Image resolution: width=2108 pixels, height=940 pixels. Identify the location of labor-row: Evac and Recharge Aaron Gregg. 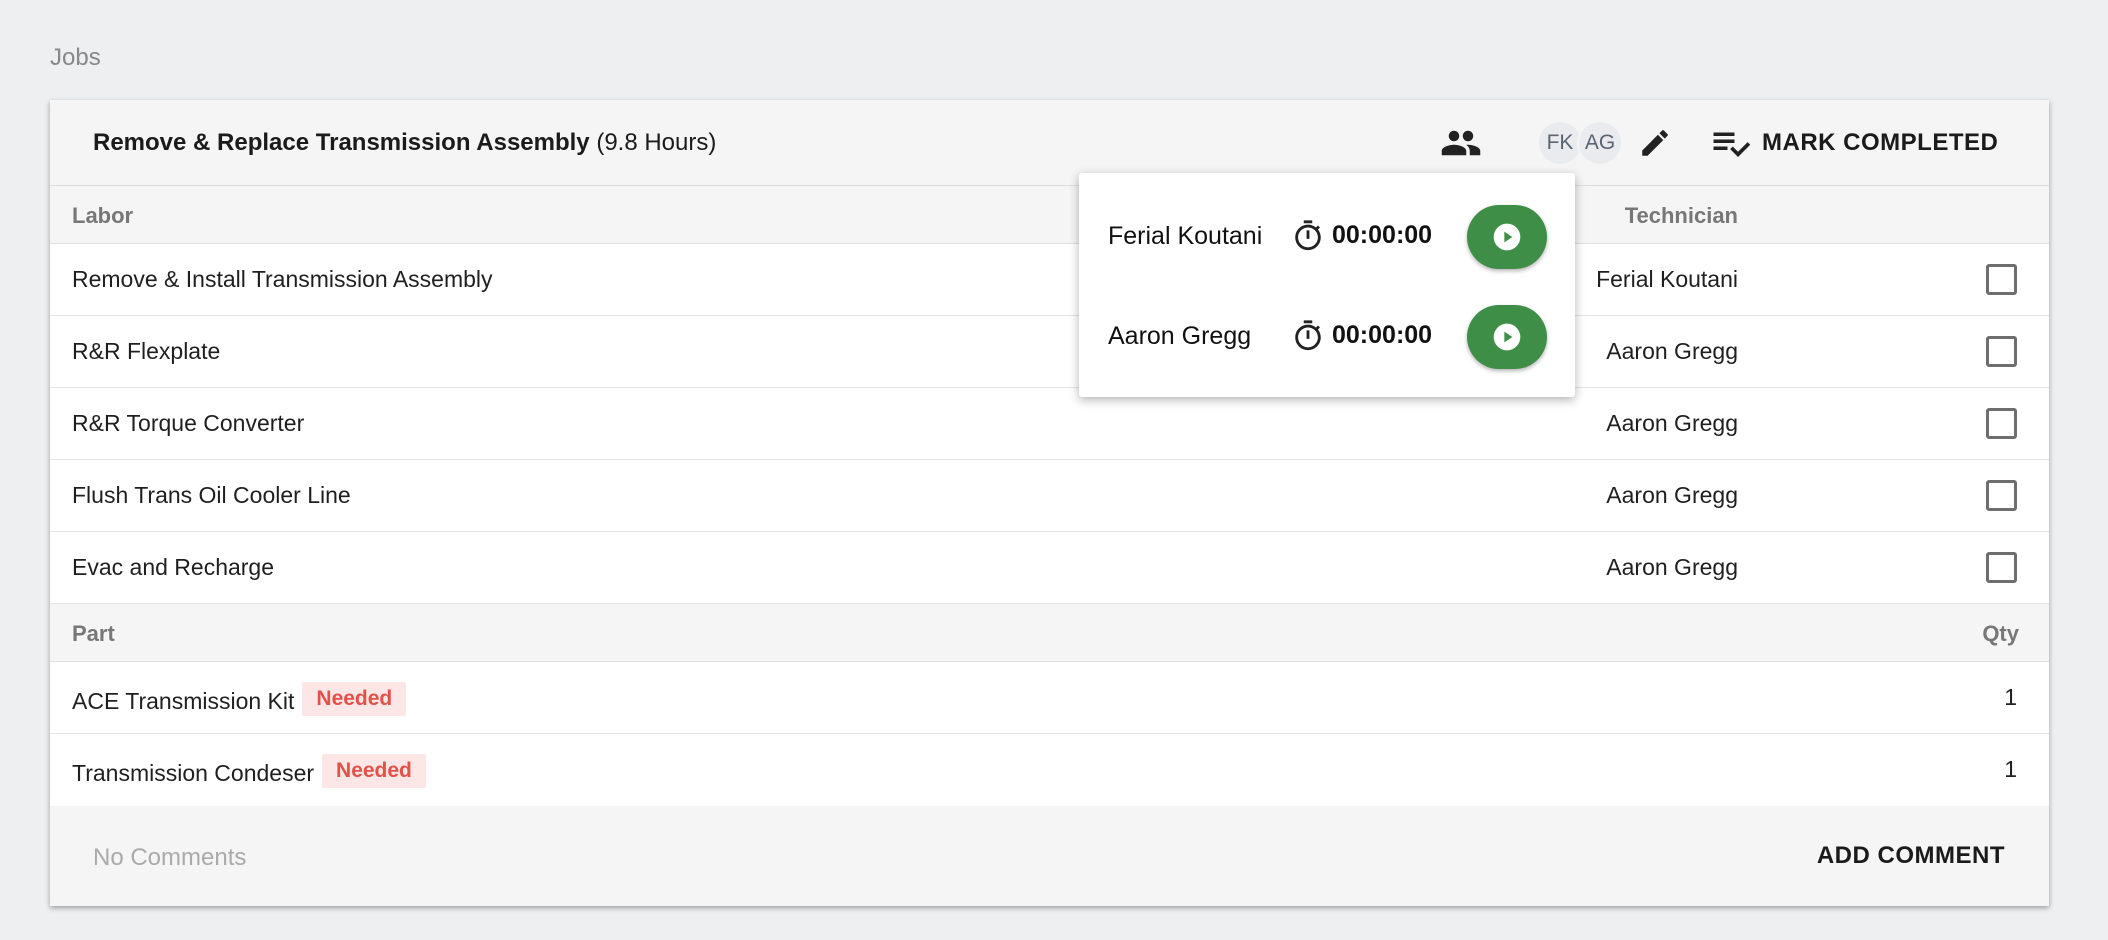
(1049, 568).